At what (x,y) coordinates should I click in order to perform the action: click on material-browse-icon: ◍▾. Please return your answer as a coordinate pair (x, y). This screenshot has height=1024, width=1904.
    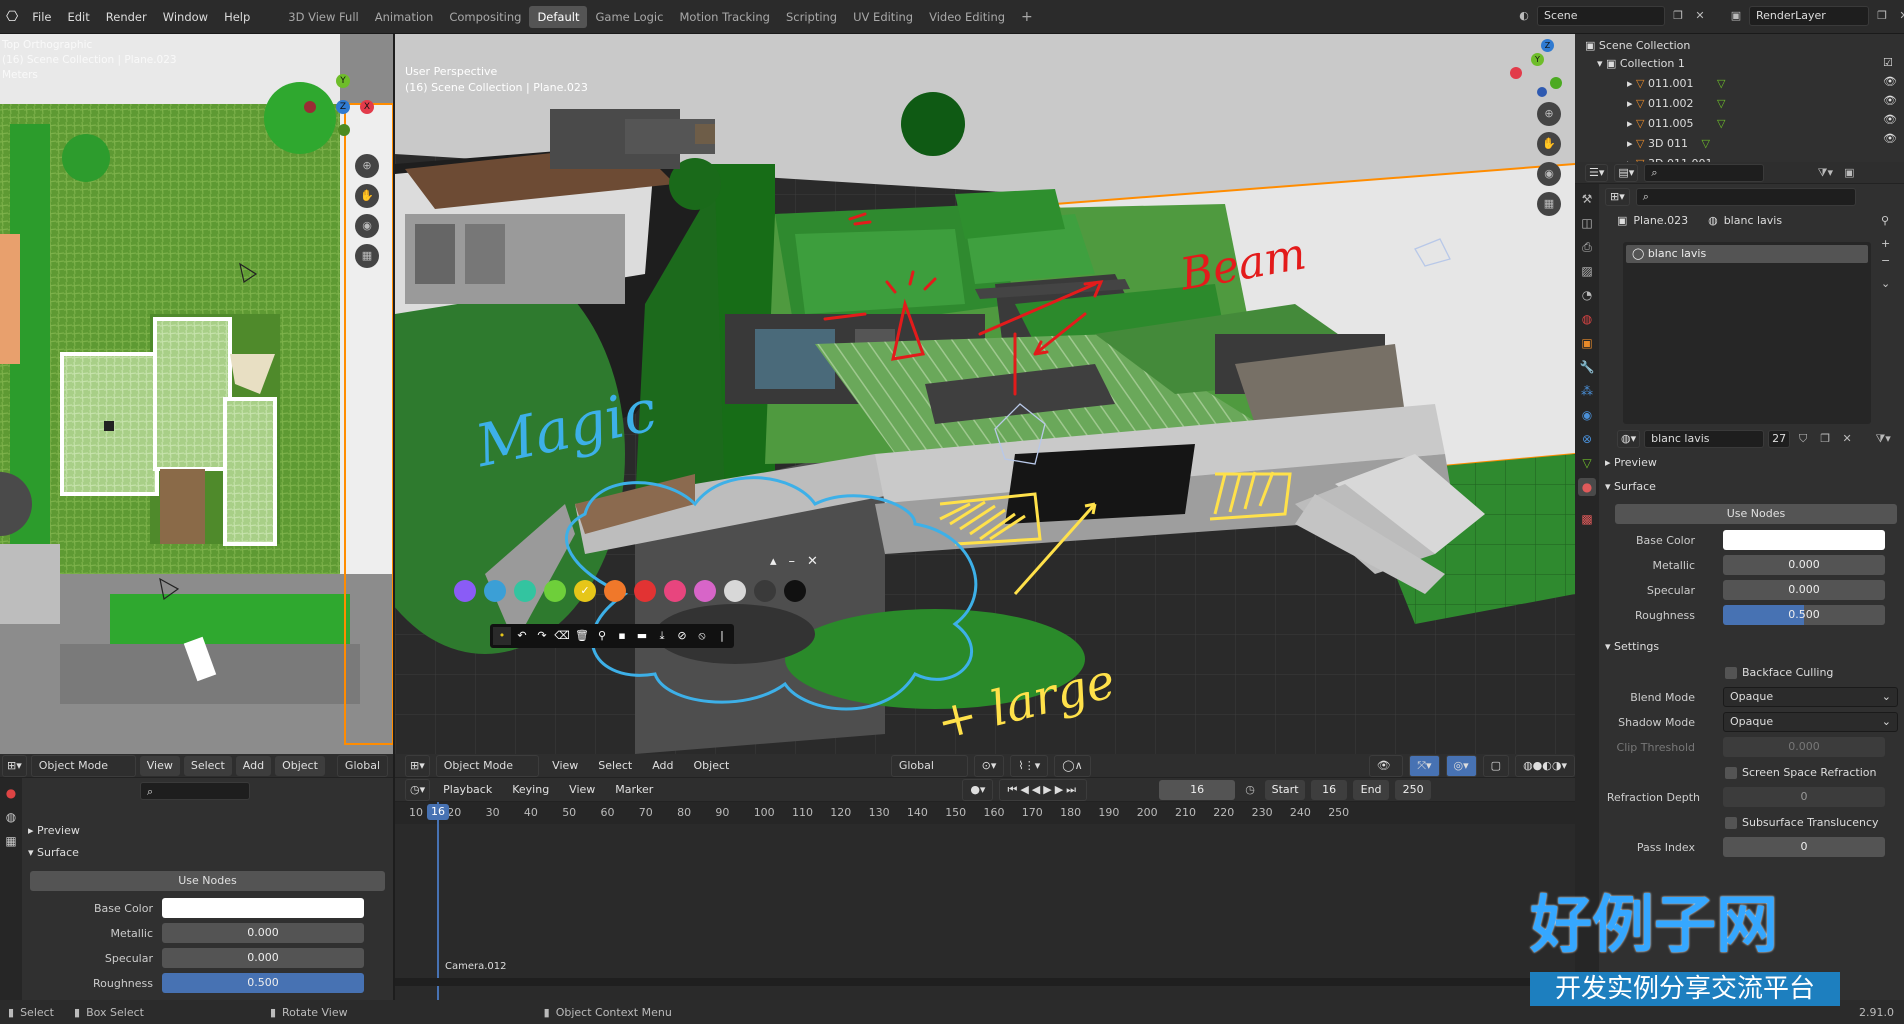
    Looking at the image, I should click on (1629, 439).